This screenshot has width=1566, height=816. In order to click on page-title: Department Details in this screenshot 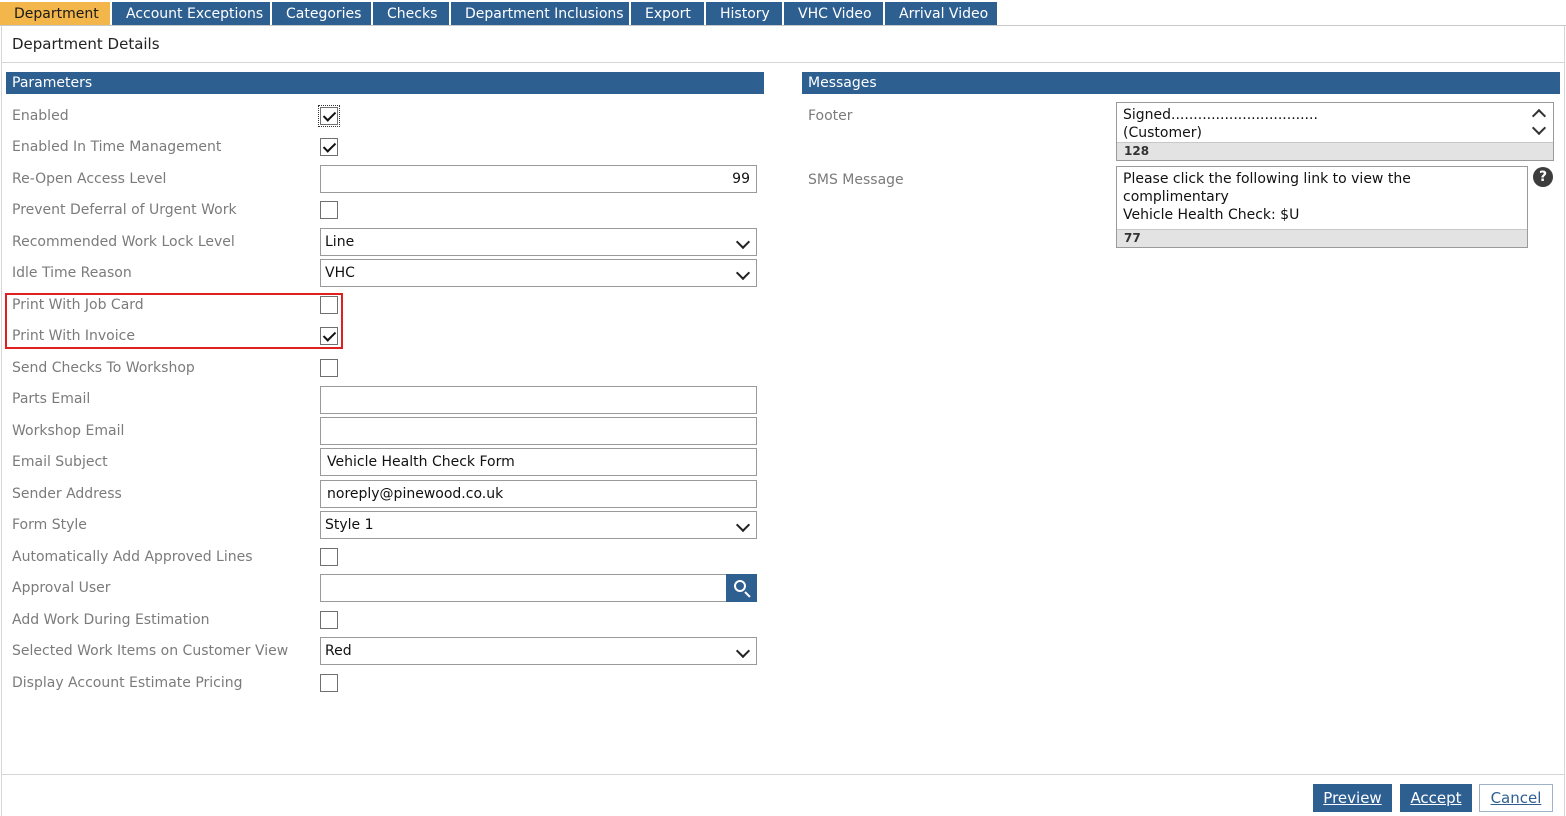, I will do `click(86, 44)`.